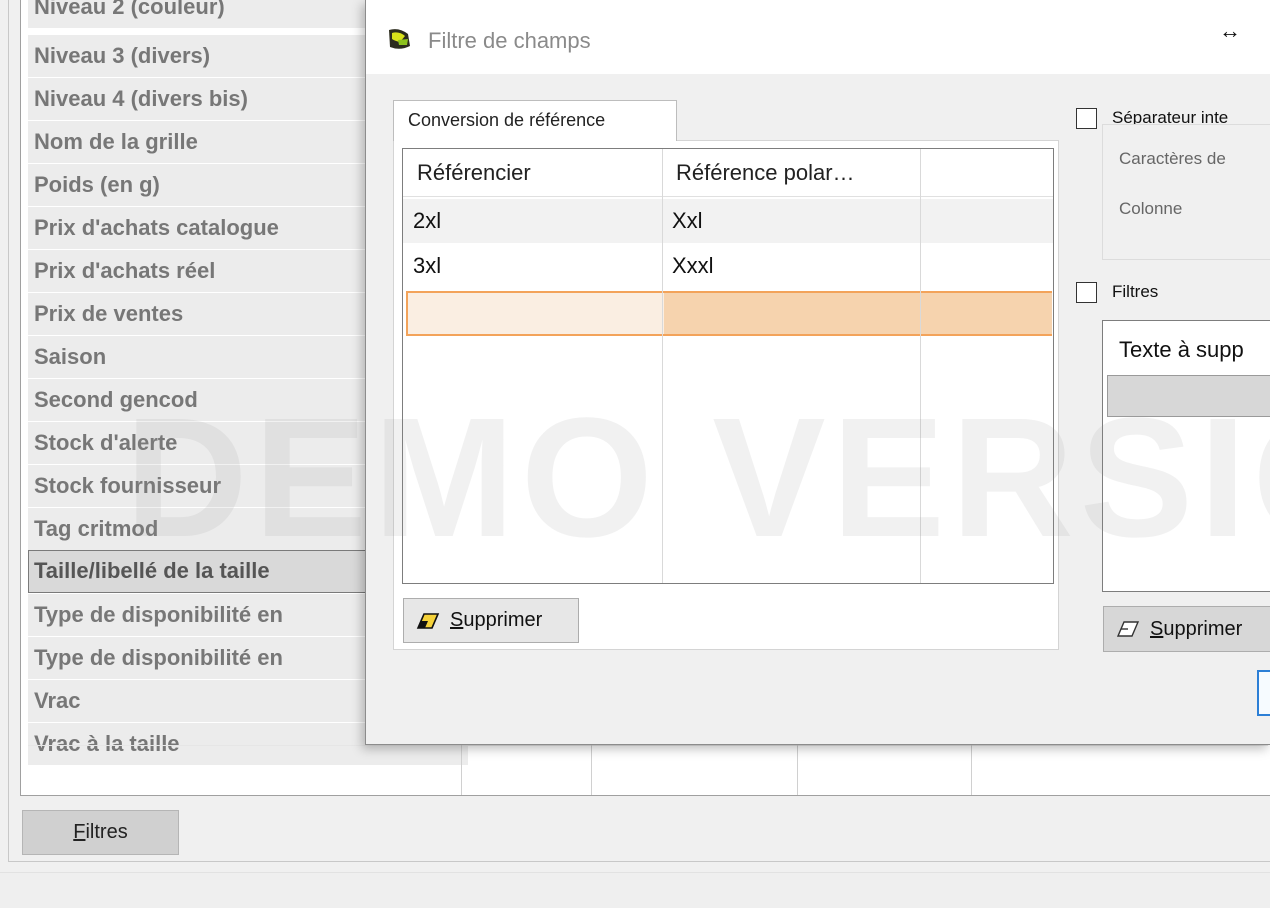  Describe the element at coordinates (422, 221) in the screenshot. I see `table-cell: 2xl` at that location.